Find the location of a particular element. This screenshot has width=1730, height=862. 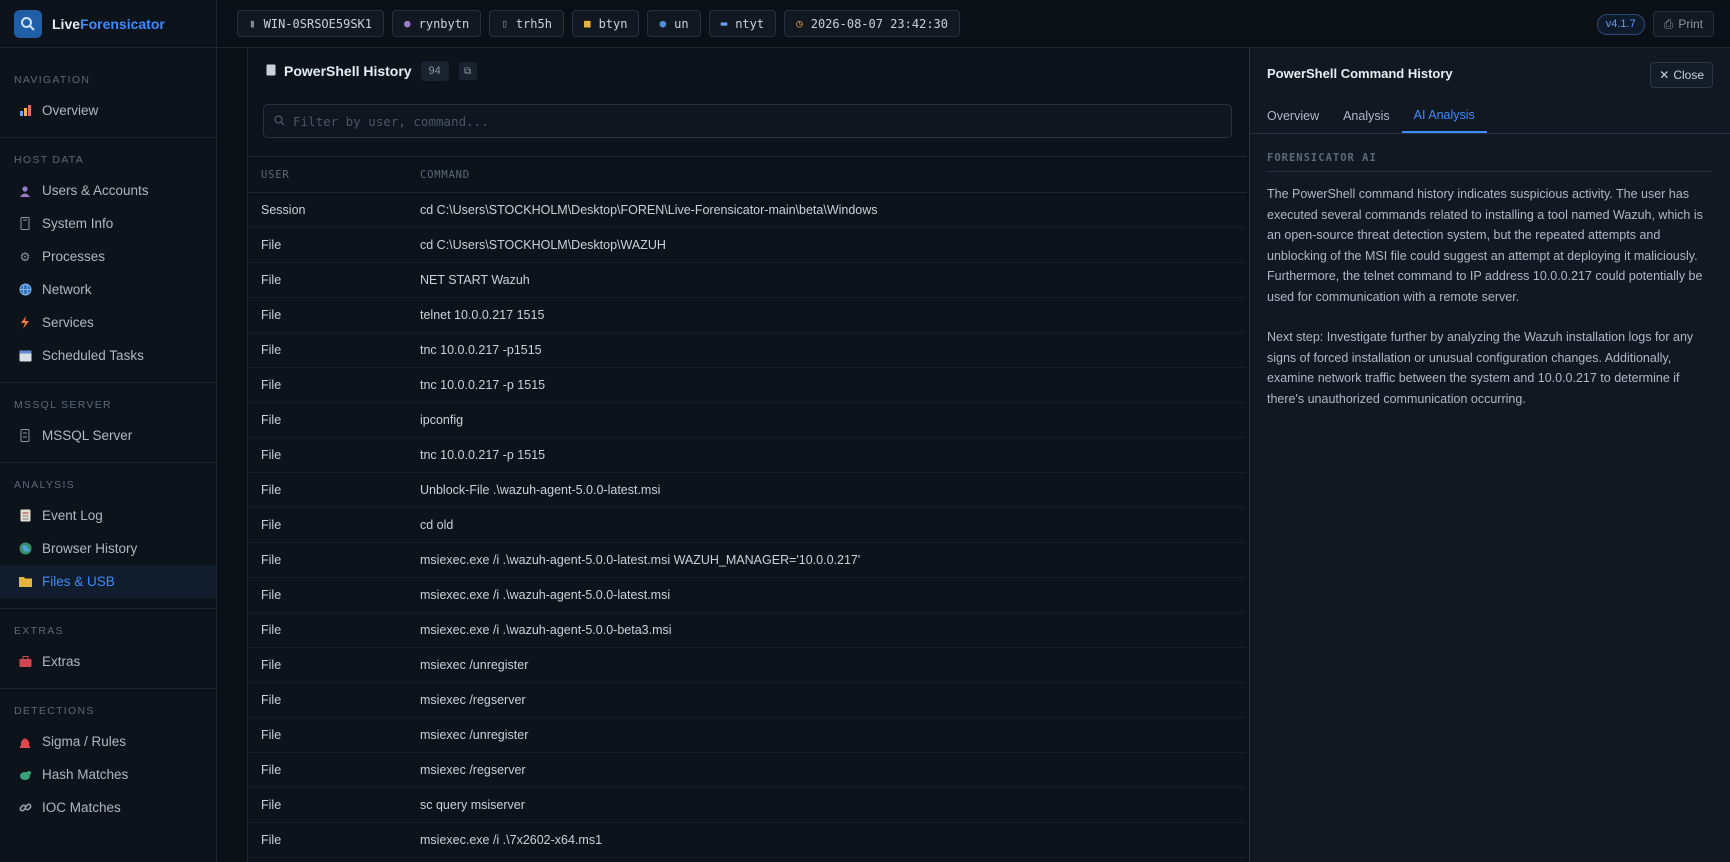

close-button: ✕ Close is located at coordinates (1681, 75).